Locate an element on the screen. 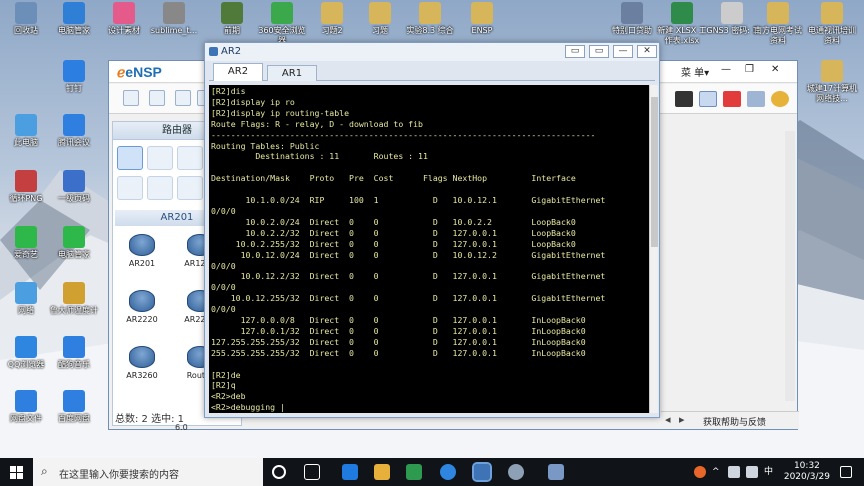 The height and width of the screenshot is (486, 864). desktop-icon-label: 网络 is located at coordinates (26, 310).